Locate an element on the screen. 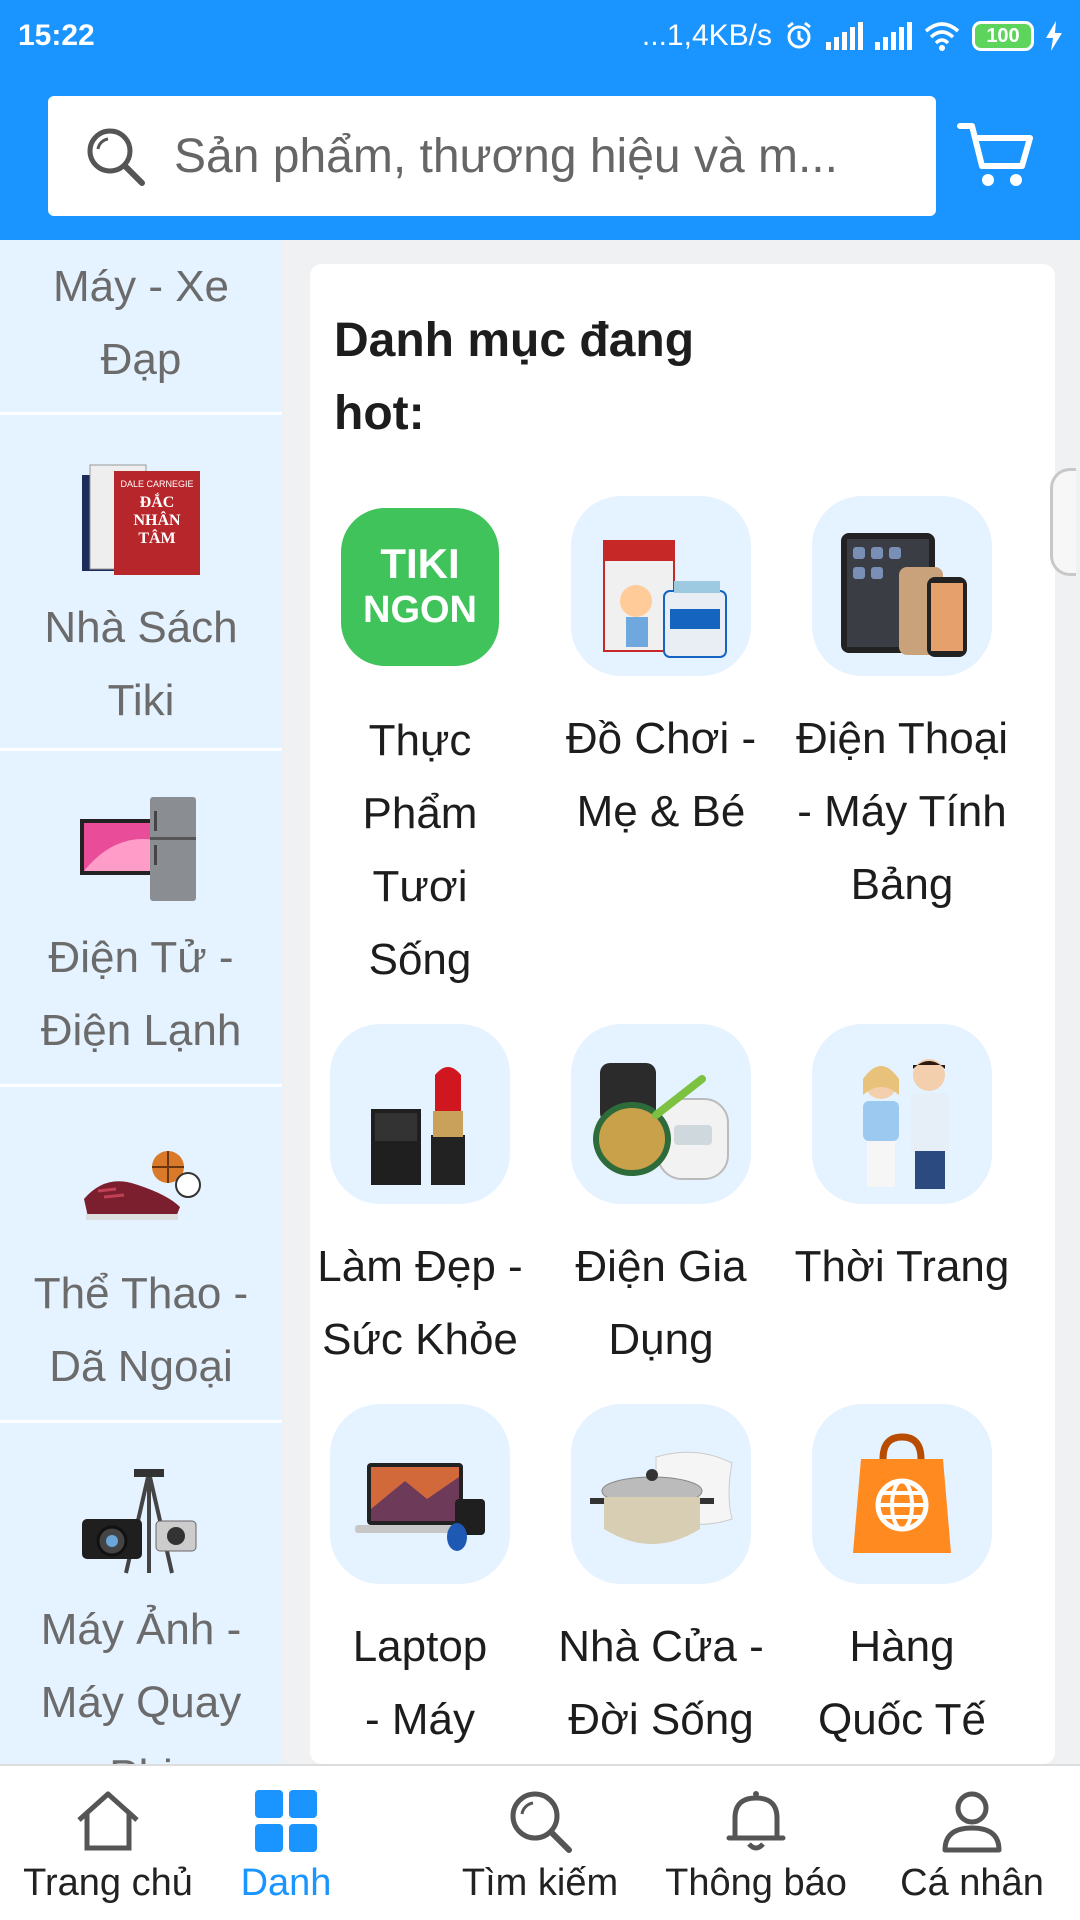  diapers-milk-icon is located at coordinates (661, 586).